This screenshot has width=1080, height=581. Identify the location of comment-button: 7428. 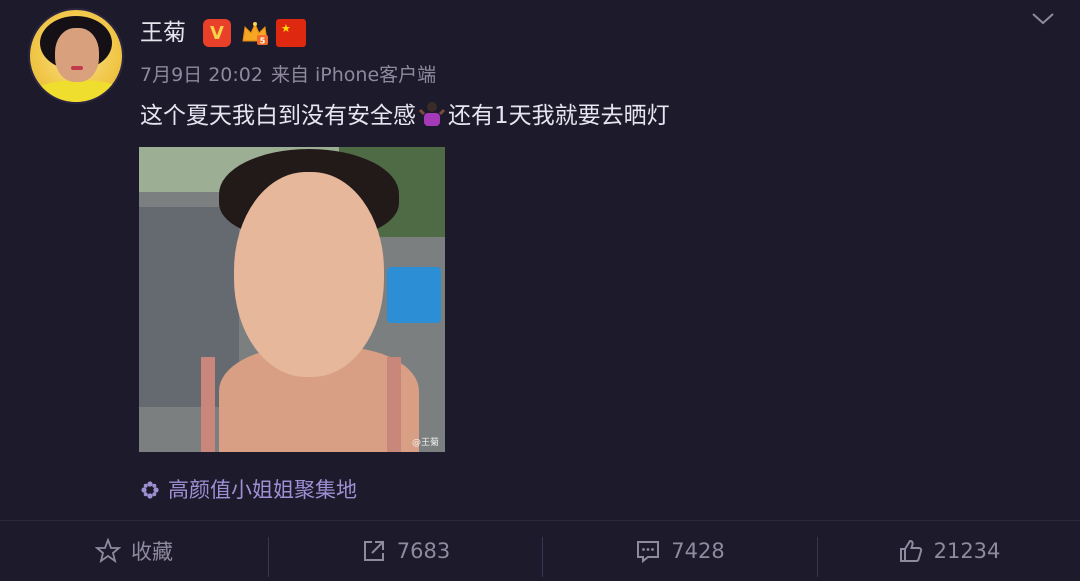
(680, 551).